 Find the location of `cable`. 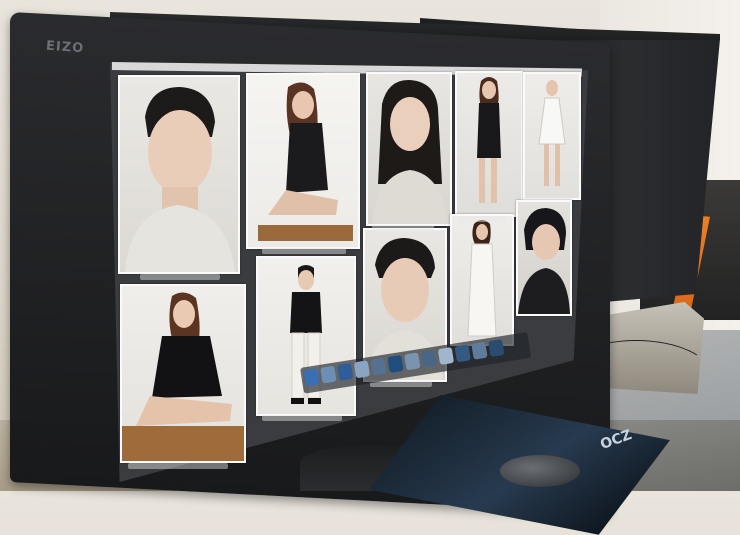

cable is located at coordinates (636, 376).